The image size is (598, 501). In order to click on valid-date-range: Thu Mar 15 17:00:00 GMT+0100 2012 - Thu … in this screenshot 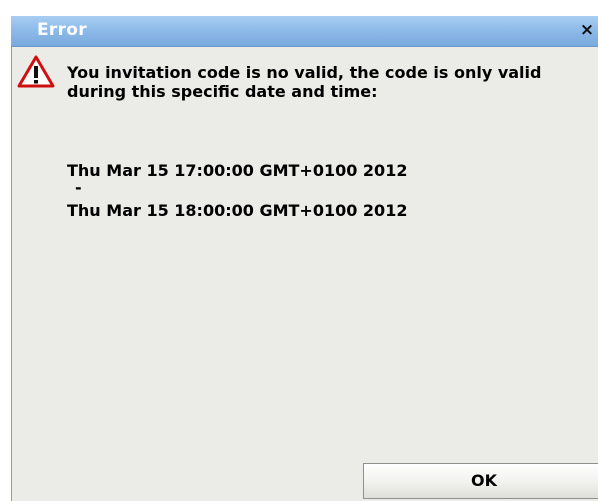, I will do `click(237, 191)`.